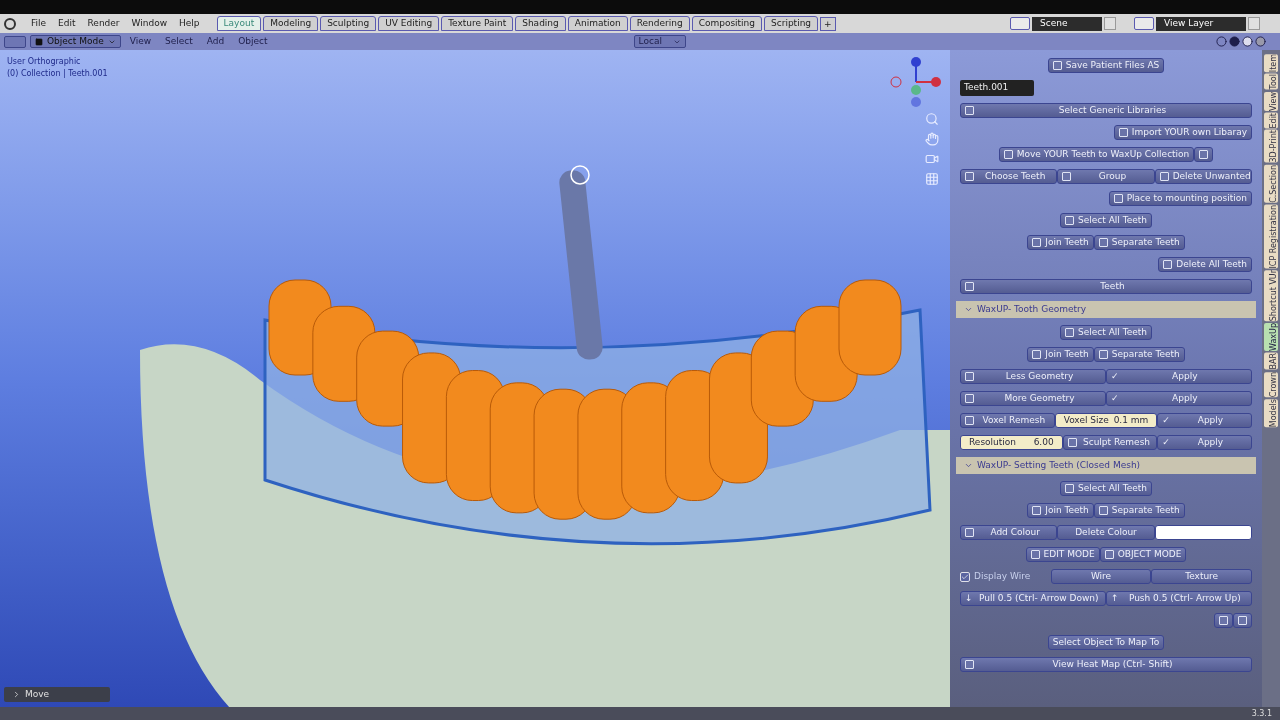 The width and height of the screenshot is (1280, 720). What do you see at coordinates (1033, 376) in the screenshot?
I see `panel-button: Less Geometry` at bounding box center [1033, 376].